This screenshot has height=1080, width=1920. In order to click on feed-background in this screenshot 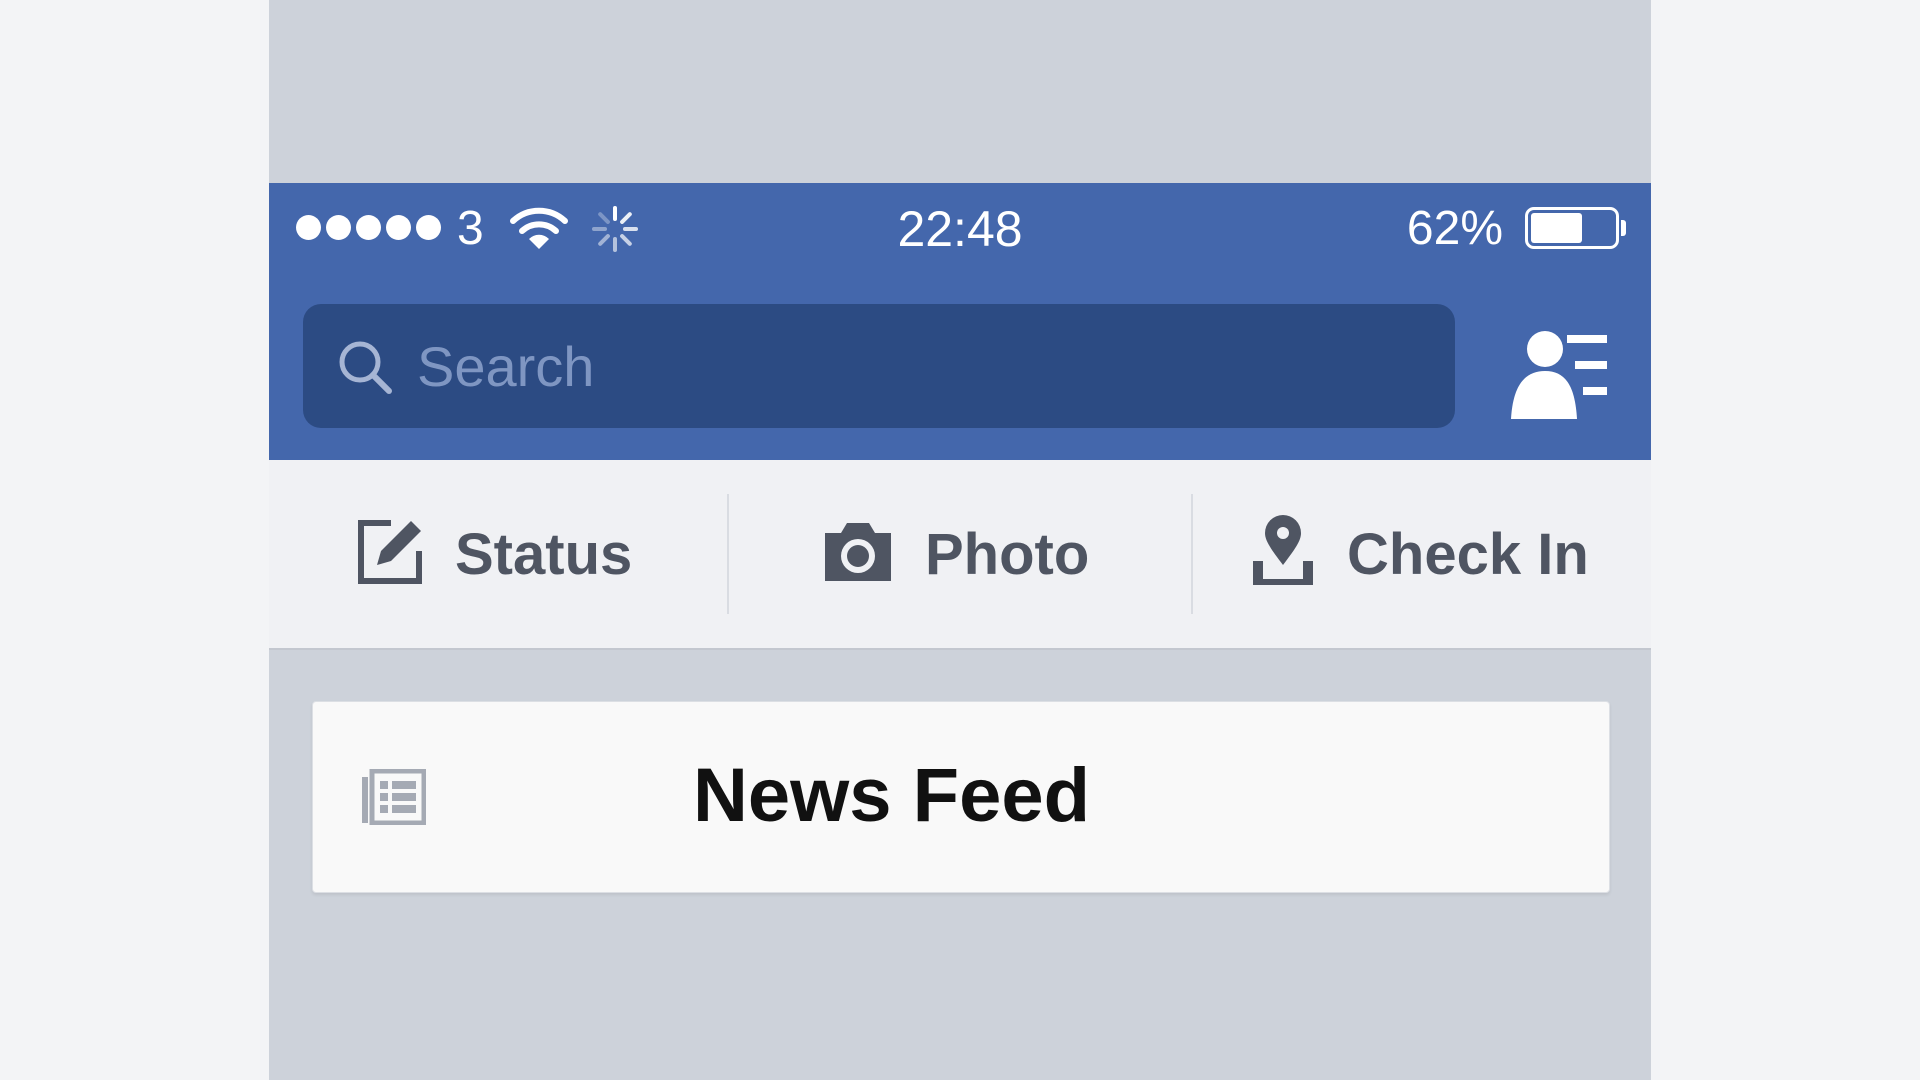, I will do `click(960, 990)`.